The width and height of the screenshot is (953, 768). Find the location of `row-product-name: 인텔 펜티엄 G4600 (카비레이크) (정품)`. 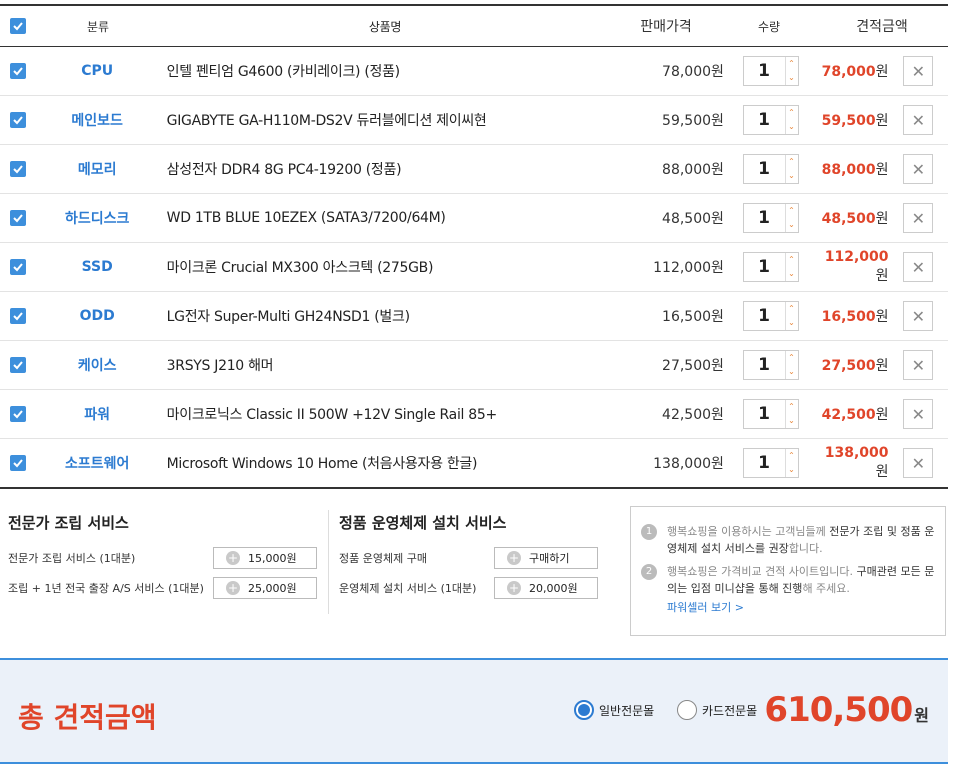

row-product-name: 인텔 펜티엄 G4600 (카비레이크) (정품) is located at coordinates (386, 71).